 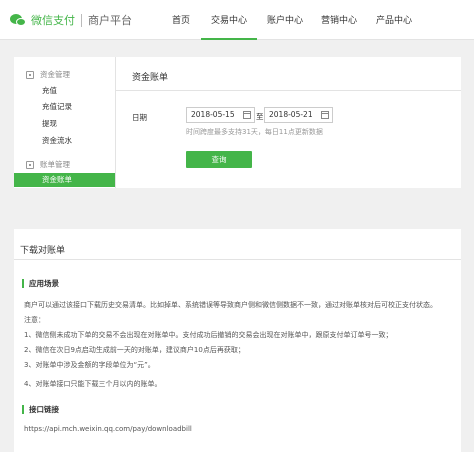 I want to click on sidebar-group-label: 资金管理, so click(x=55, y=74).